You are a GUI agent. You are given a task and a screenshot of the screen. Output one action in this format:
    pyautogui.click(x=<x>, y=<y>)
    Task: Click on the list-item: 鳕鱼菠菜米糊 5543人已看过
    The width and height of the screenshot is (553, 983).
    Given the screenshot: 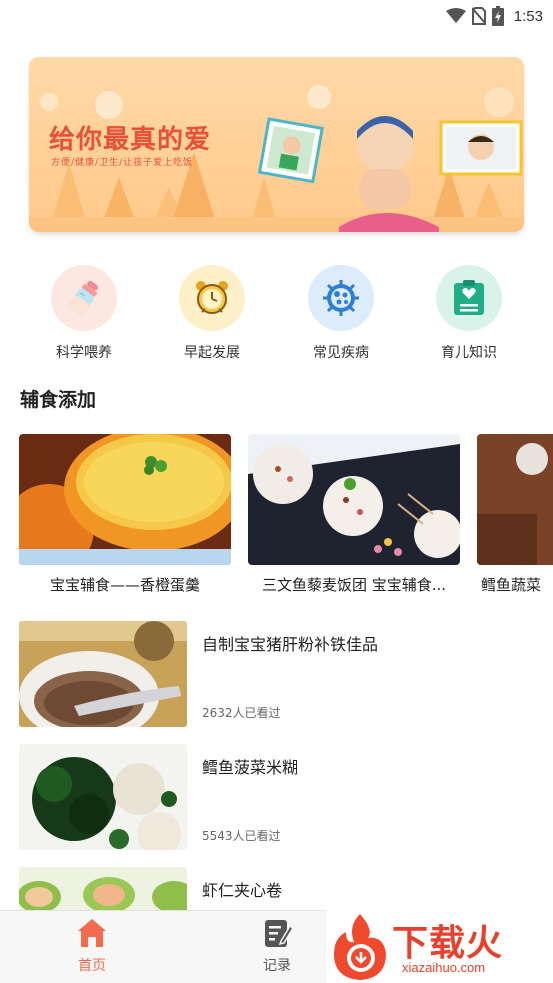 What is the action you would take?
    pyautogui.click(x=279, y=798)
    